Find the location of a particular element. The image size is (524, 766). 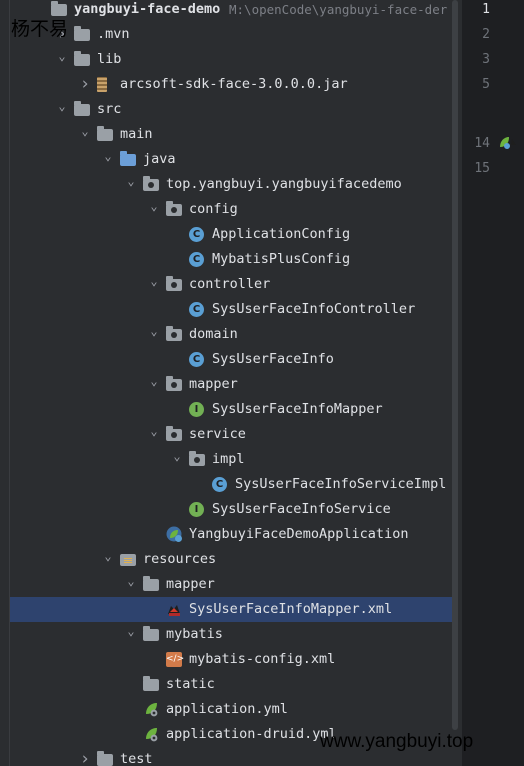

tree-row: </> mybatis-config.xml is located at coordinates (230, 659).